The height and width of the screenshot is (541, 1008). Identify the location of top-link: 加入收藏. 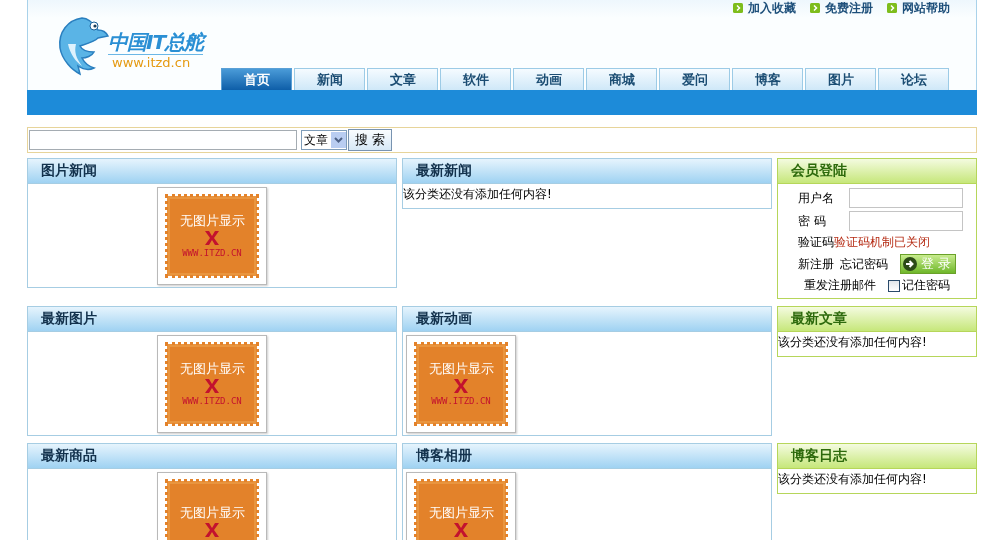
(764, 8).